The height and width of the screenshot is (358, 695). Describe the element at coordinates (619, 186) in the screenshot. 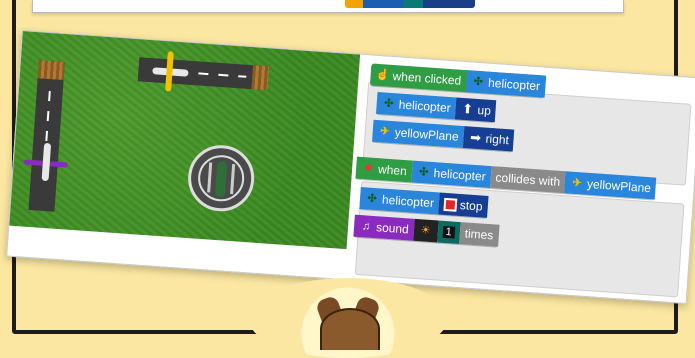

I see `sprite-b-label: yellowPlane` at that location.